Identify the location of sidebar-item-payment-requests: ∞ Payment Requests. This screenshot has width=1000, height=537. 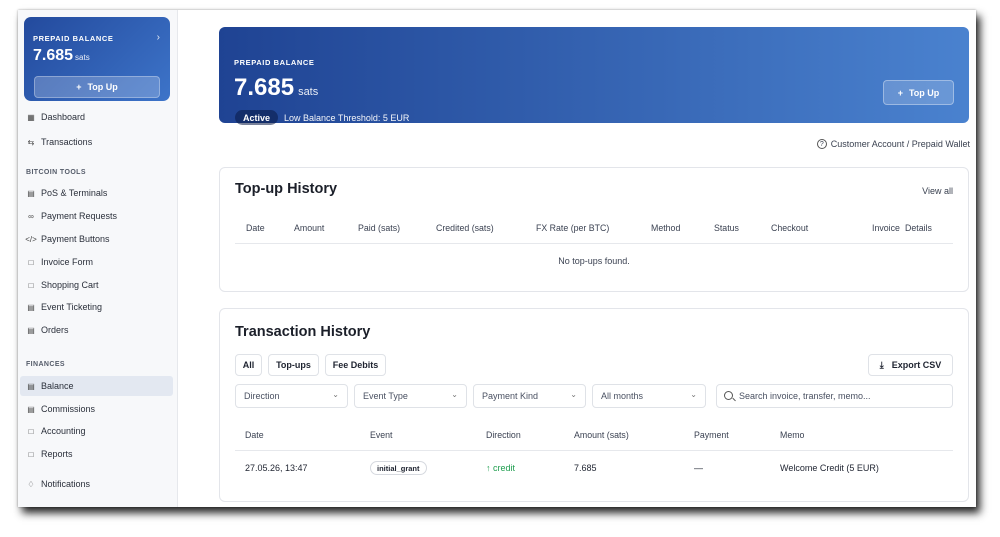
(99, 216).